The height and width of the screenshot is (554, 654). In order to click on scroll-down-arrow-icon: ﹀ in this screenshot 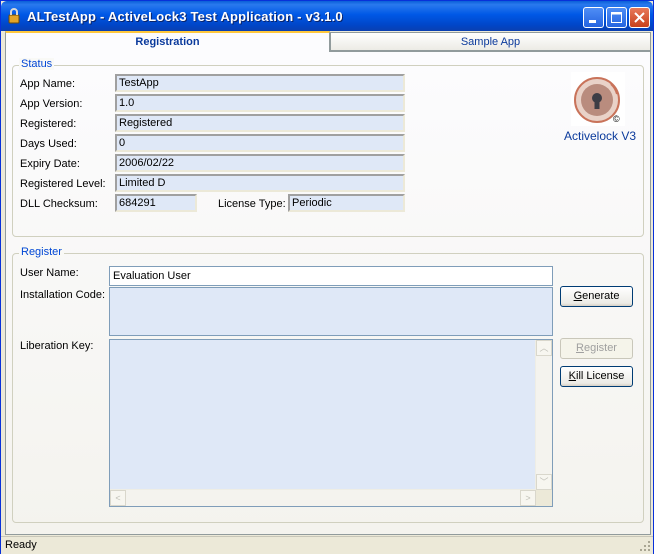, I will do `click(544, 482)`.